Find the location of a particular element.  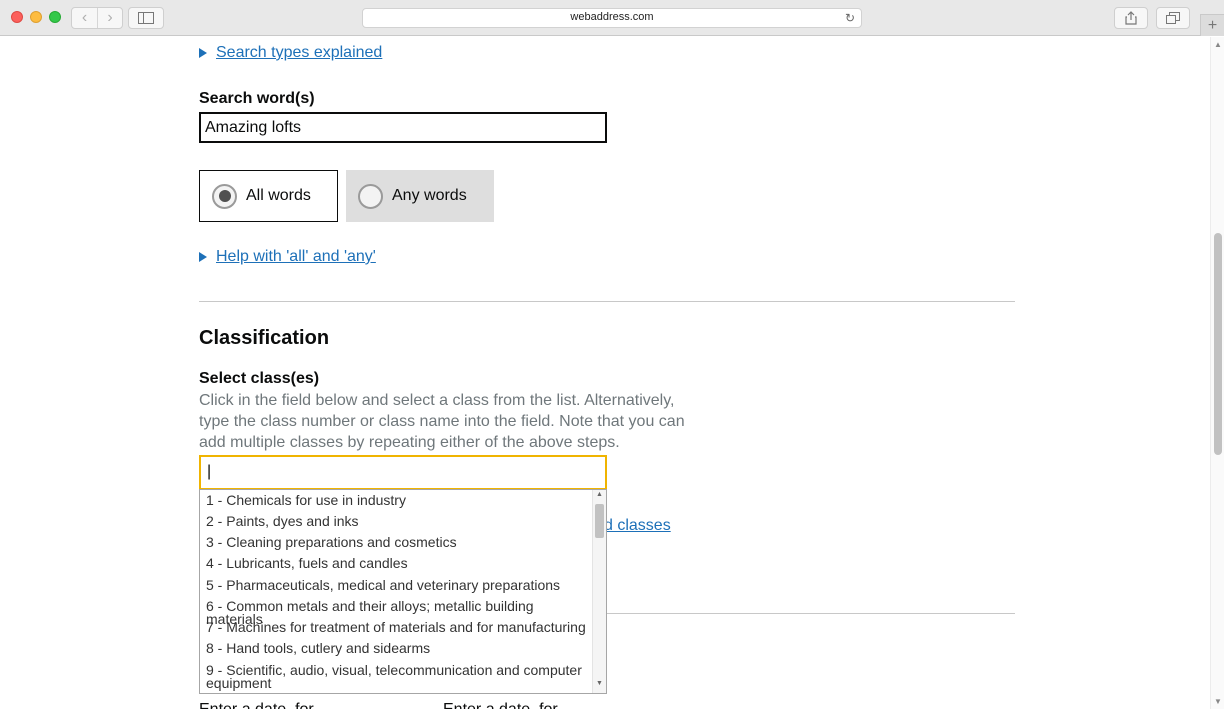

dropdown-scrollbar: ▲ ▼ is located at coordinates (599, 591).